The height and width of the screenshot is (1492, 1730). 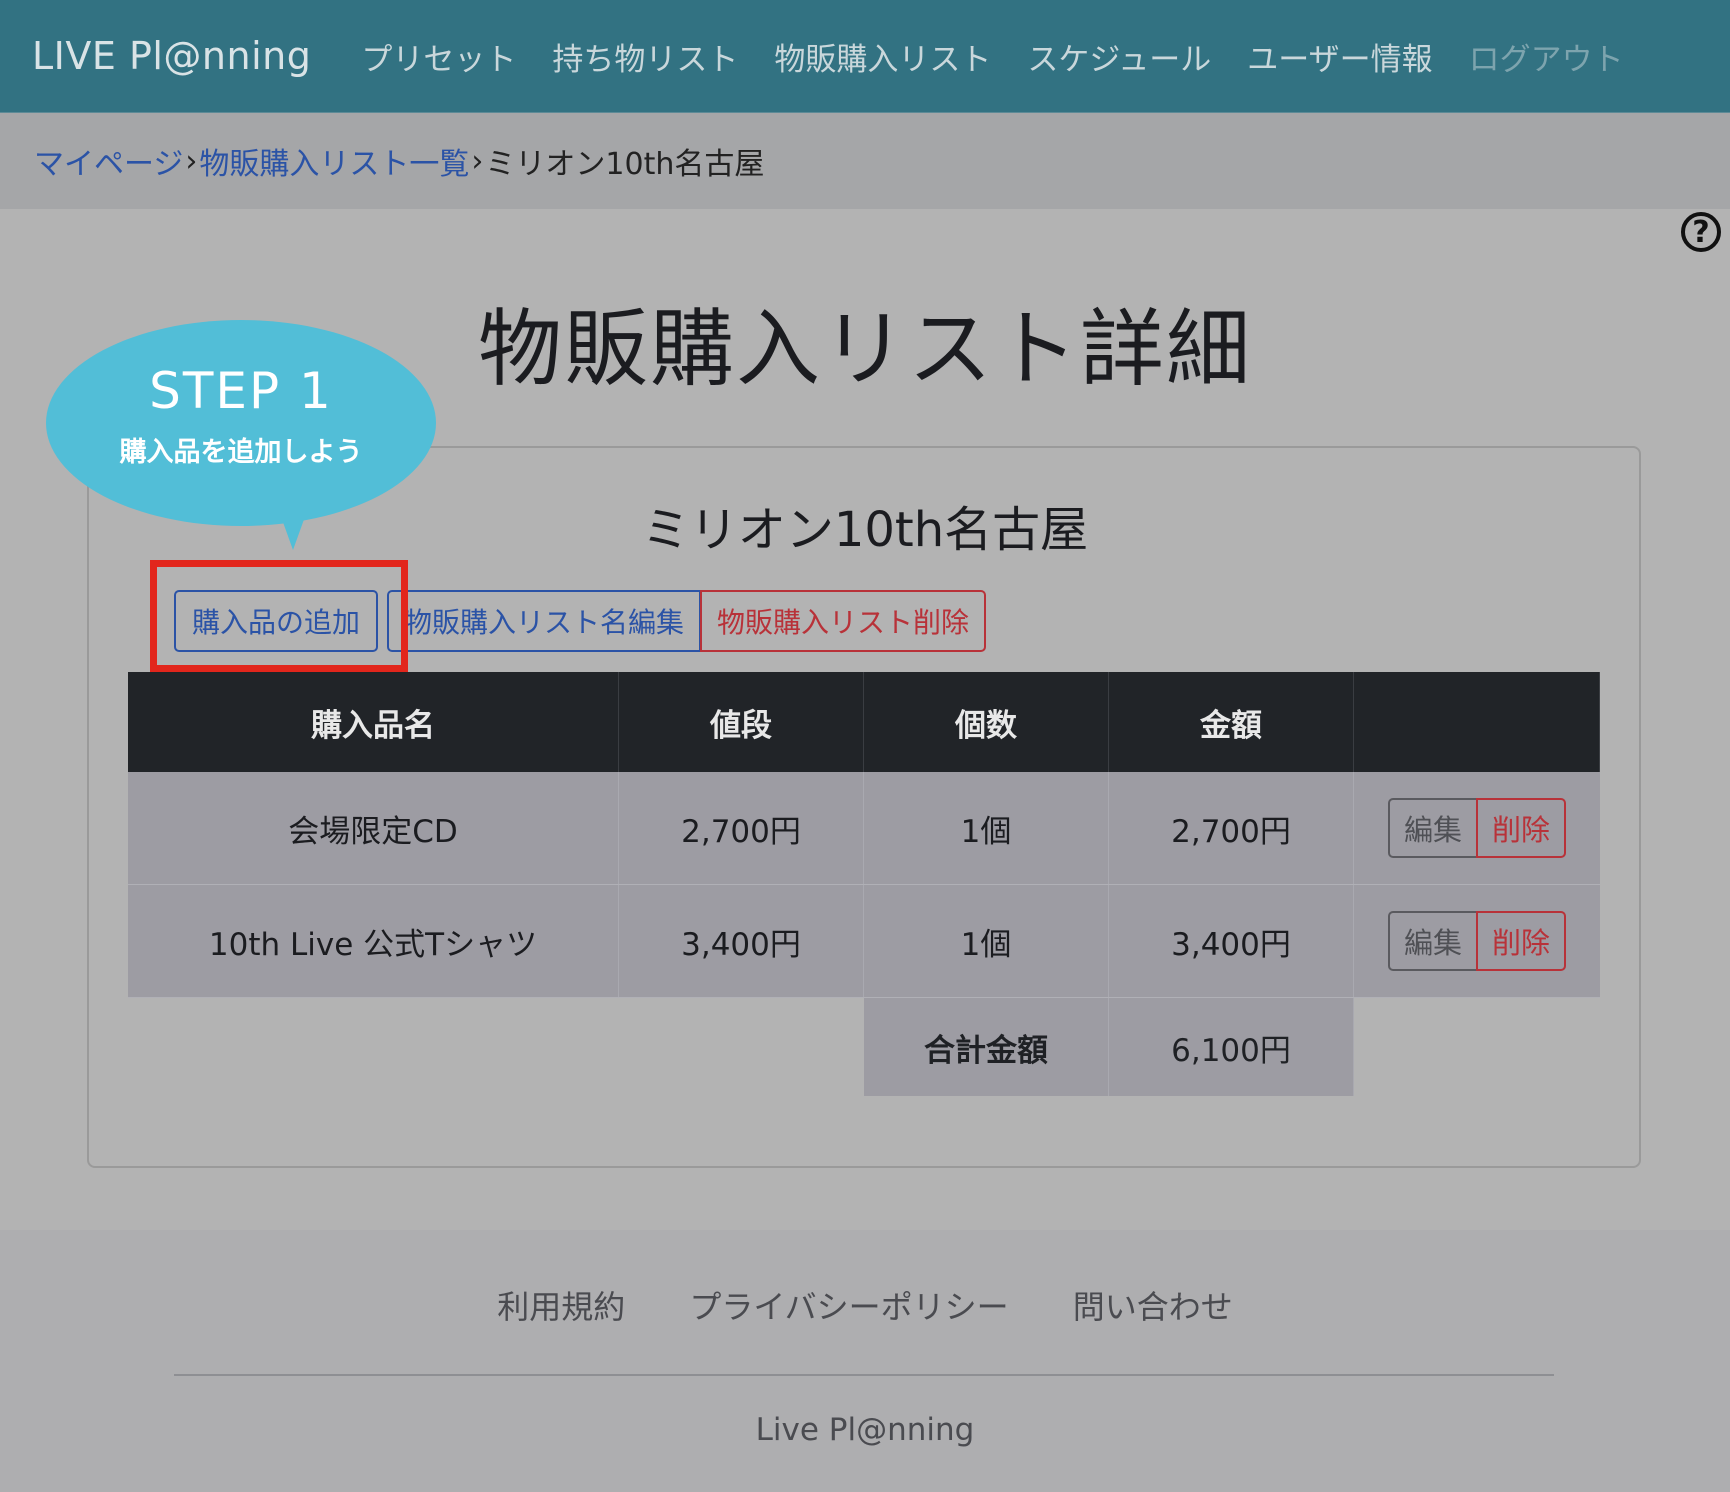 What do you see at coordinates (741, 828) in the screenshot?
I see `item-price: 2,700円` at bounding box center [741, 828].